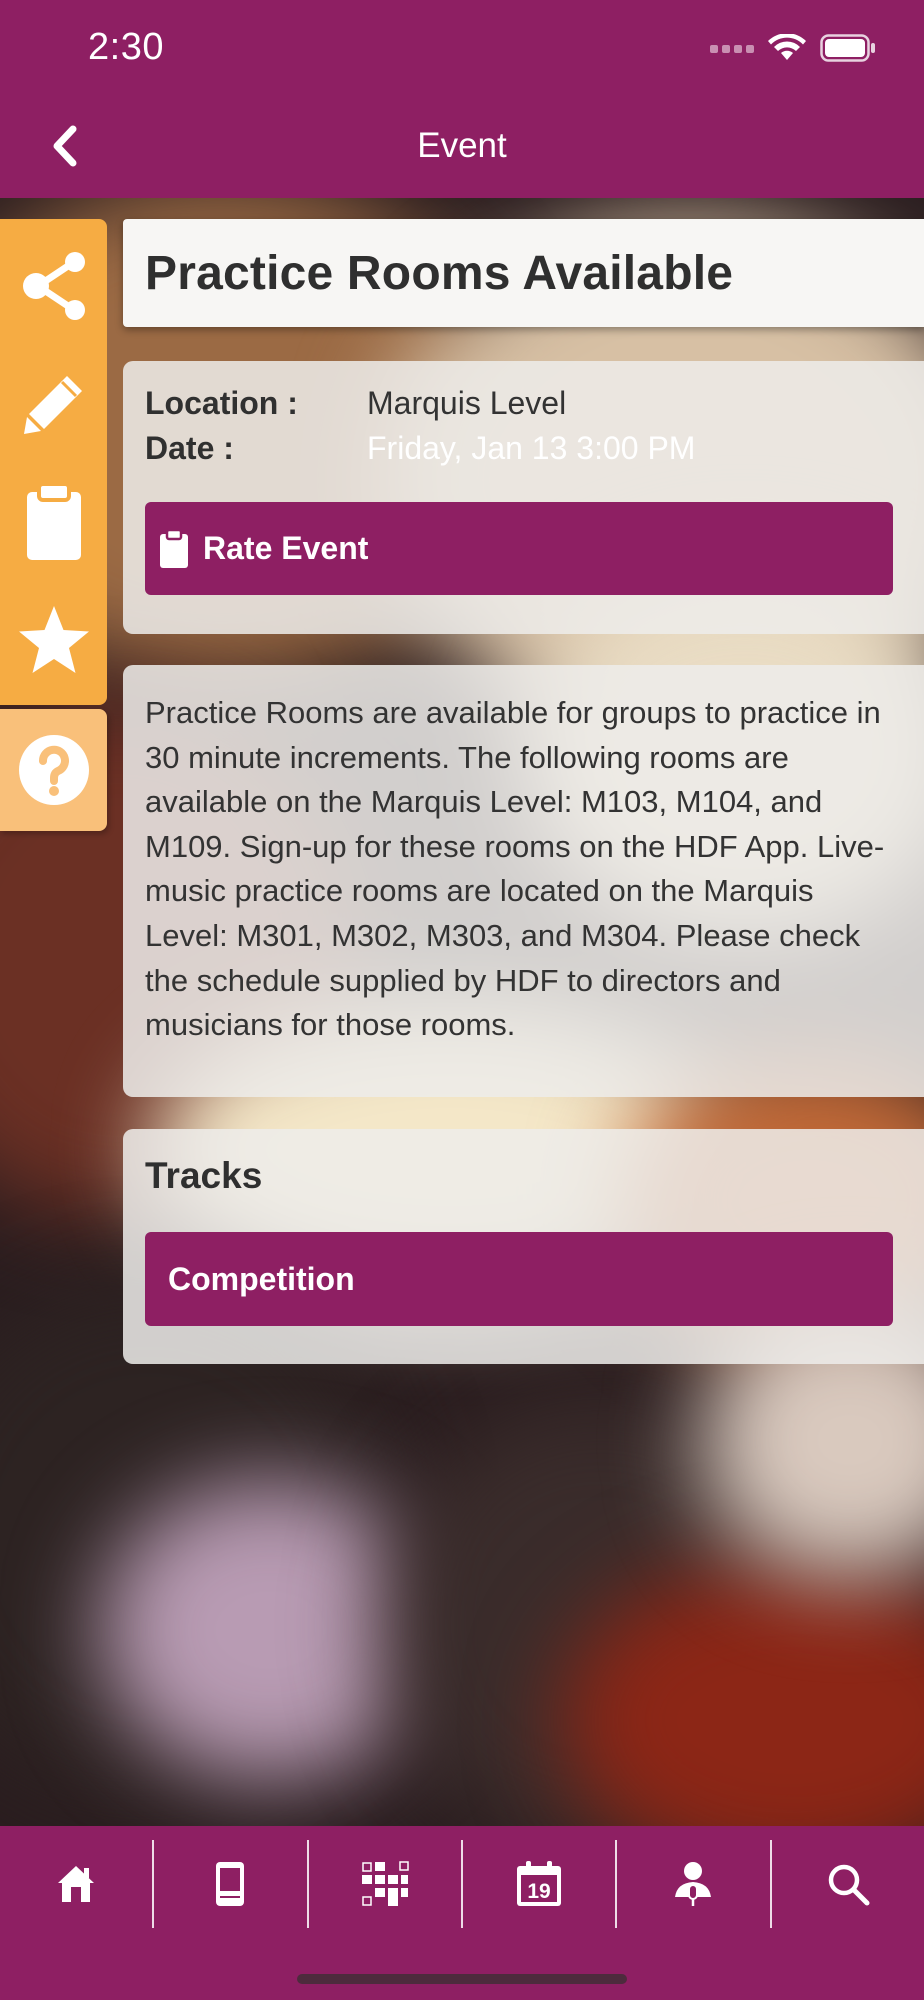 The height and width of the screenshot is (2000, 924). I want to click on search-icon, so click(849, 1885).